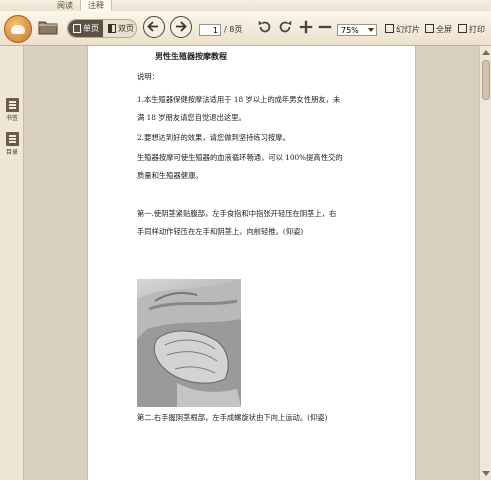 This screenshot has width=491, height=480. I want to click on rotate-left-icon, so click(265, 27).